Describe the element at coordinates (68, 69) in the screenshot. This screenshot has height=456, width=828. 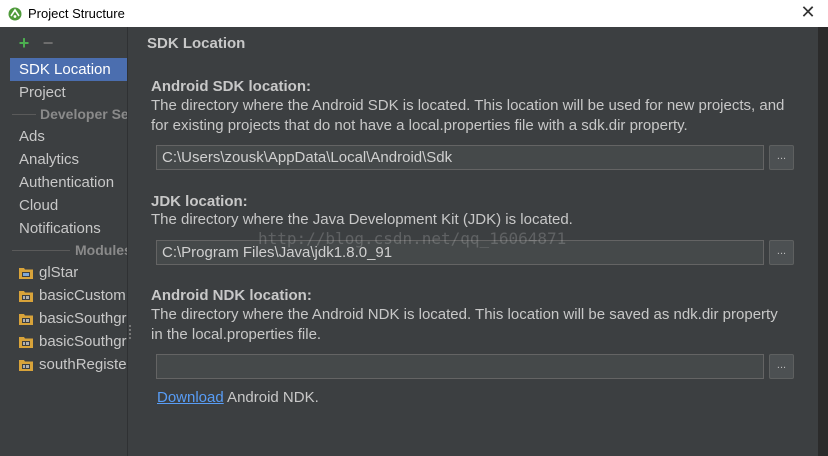
I see `sidebar-item-sdk-location: SDK Location` at that location.